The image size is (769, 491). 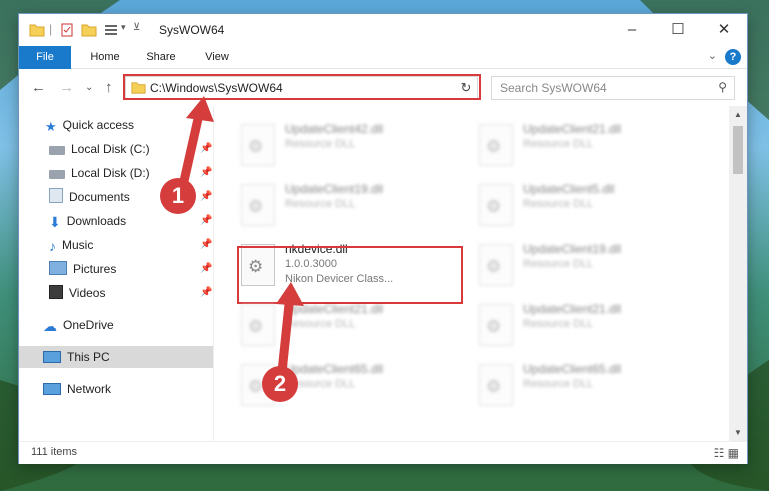 I want to click on sidebar-item-documents: Documents, so click(x=89, y=197).